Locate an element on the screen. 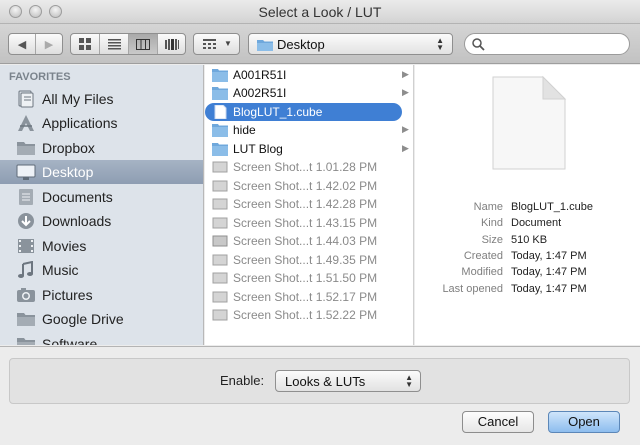 This screenshot has width=640, height=445. nav-buttons: ◀ ▶ is located at coordinates (35, 44).